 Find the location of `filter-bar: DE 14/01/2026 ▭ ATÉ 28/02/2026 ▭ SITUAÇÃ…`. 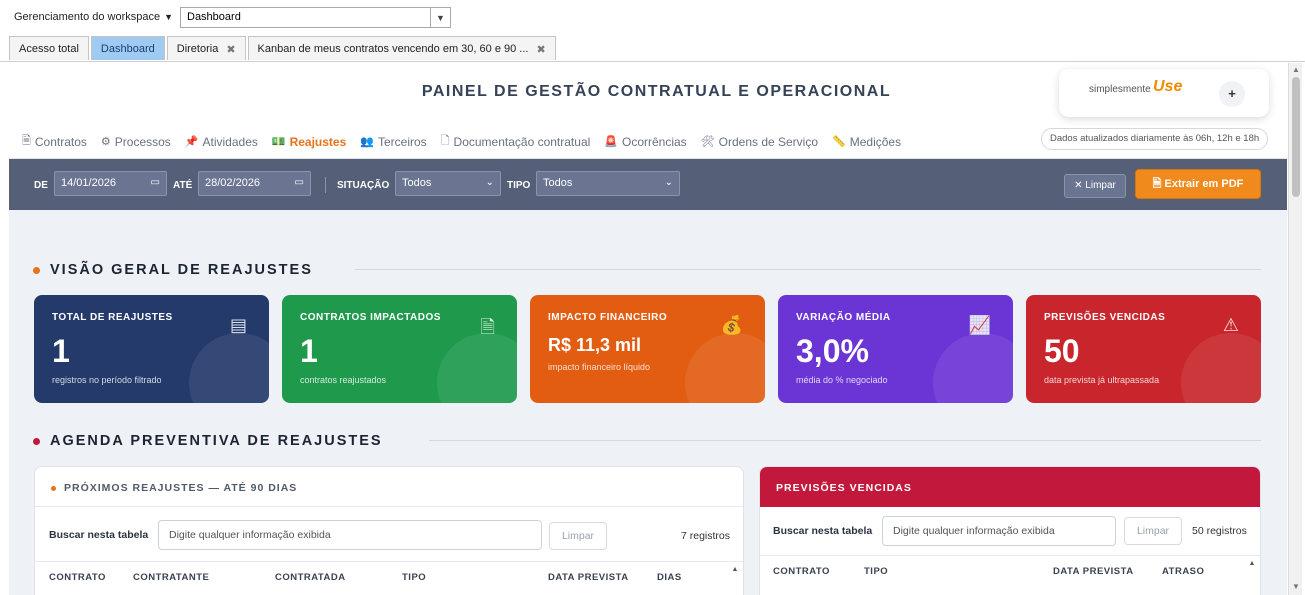

filter-bar: DE 14/01/2026 ▭ ATÉ 28/02/2026 ▭ SITUAÇÃ… is located at coordinates (648, 184).